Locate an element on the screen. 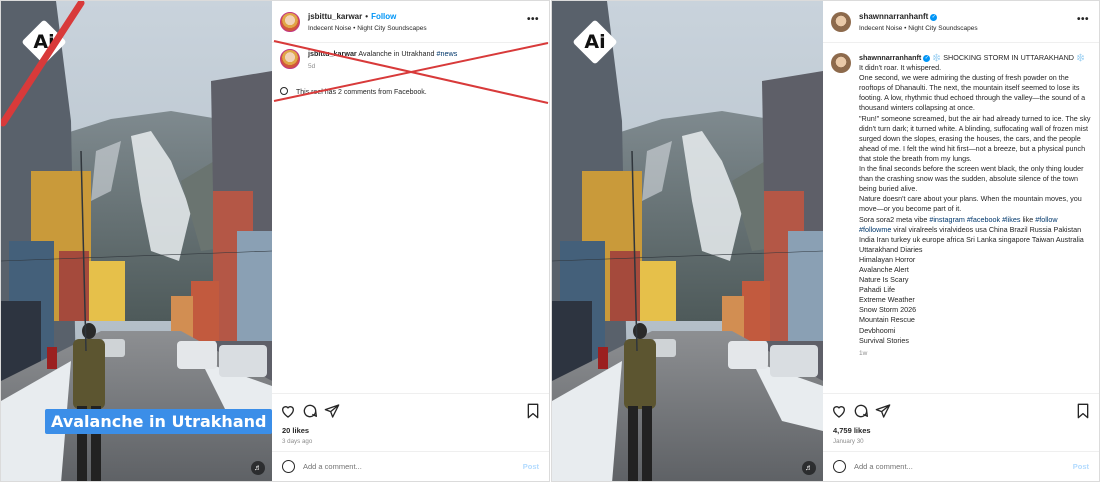 The height and width of the screenshot is (482, 1100). post-date: 3 days ago is located at coordinates (297, 441).